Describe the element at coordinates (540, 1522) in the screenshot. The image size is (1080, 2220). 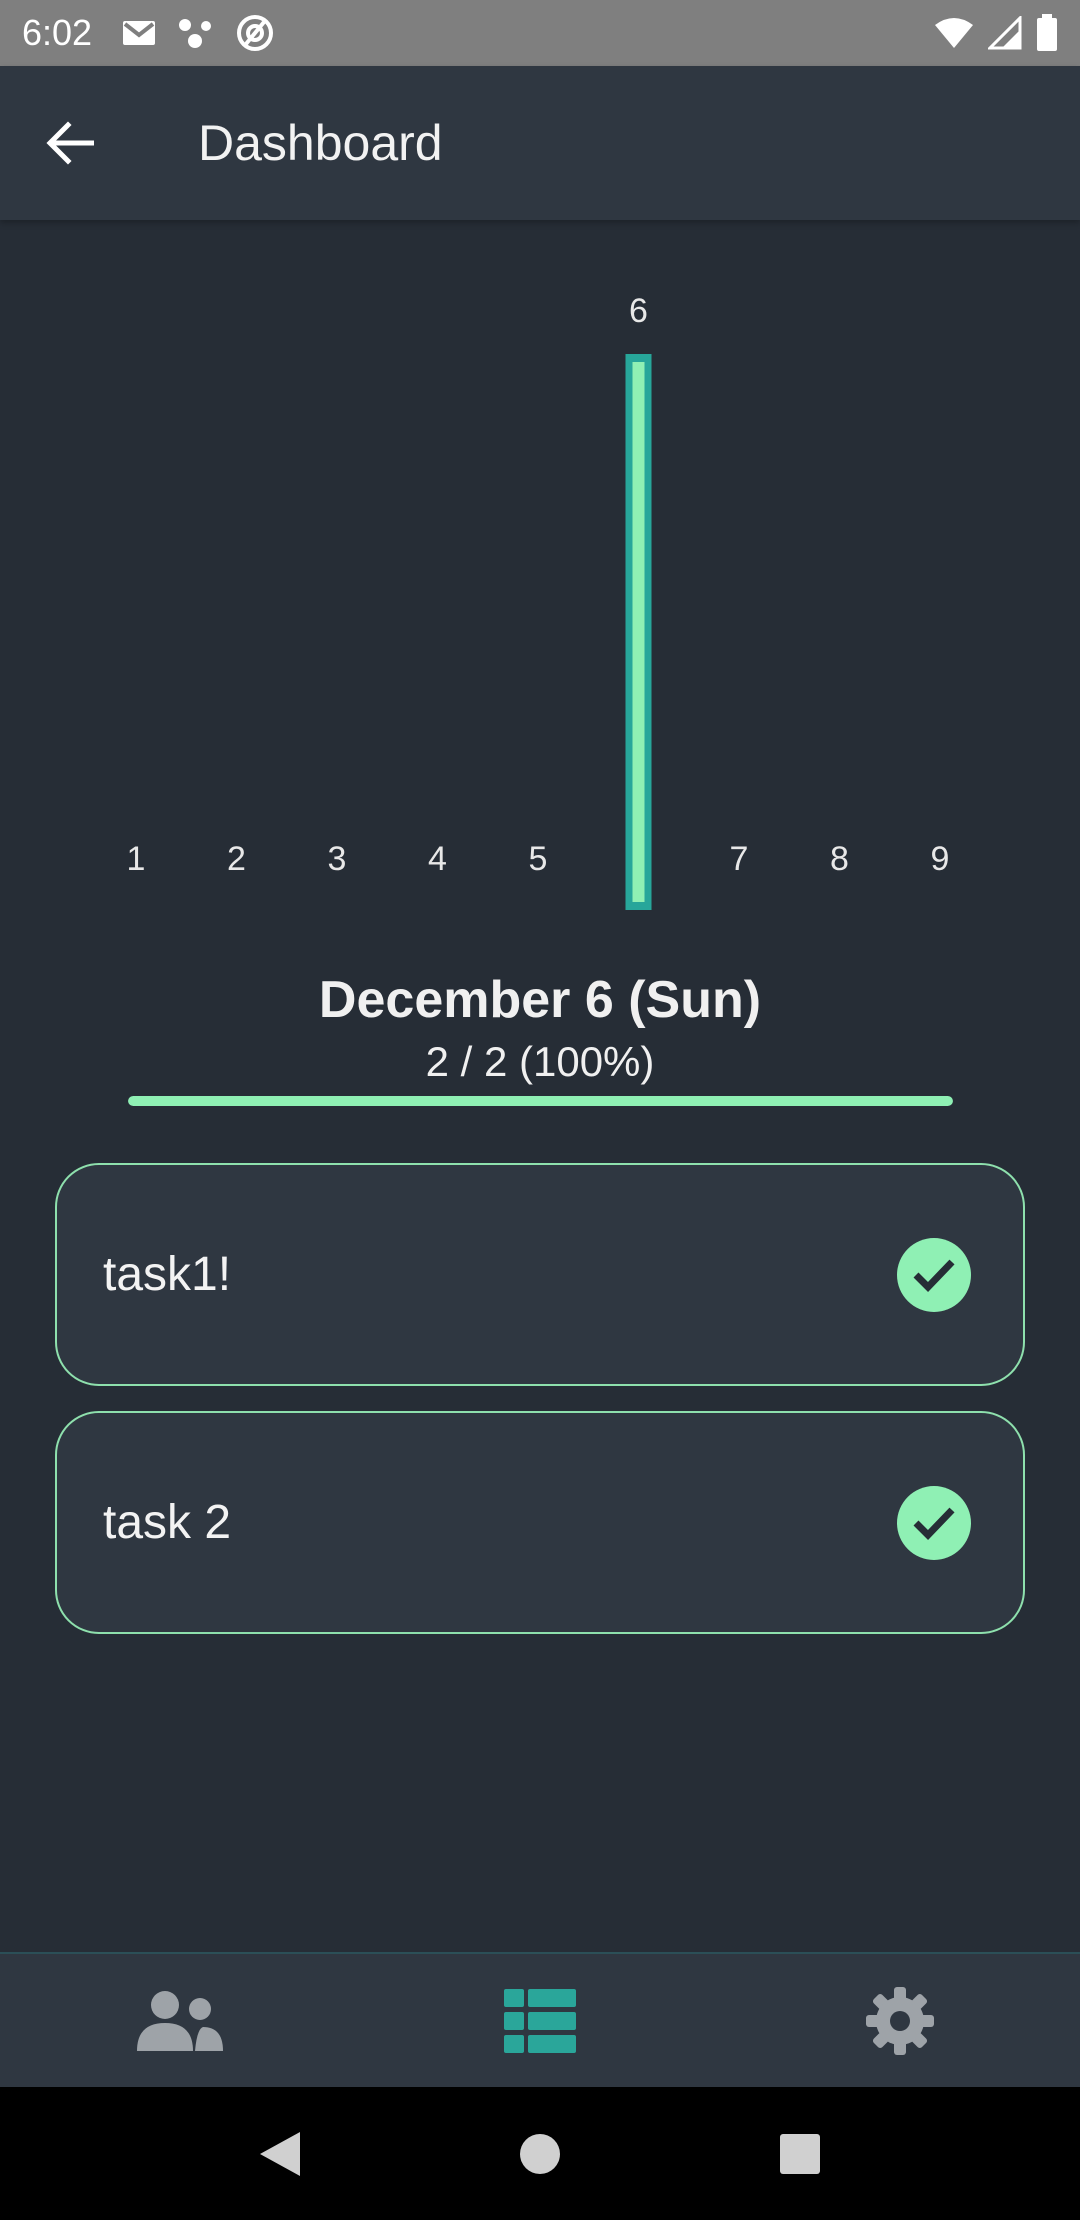
I see `task-card: task 2` at that location.